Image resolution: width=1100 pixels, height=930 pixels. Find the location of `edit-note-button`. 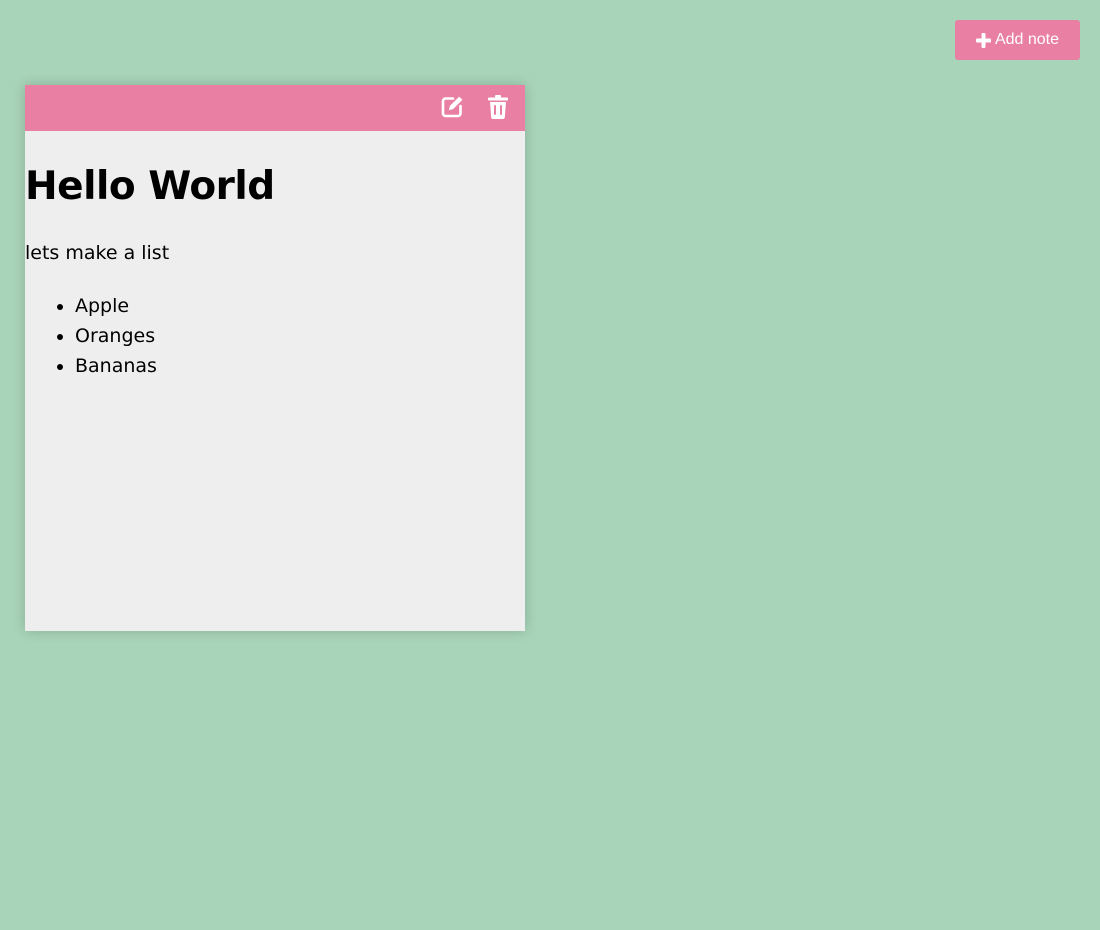

edit-note-button is located at coordinates (452, 108).